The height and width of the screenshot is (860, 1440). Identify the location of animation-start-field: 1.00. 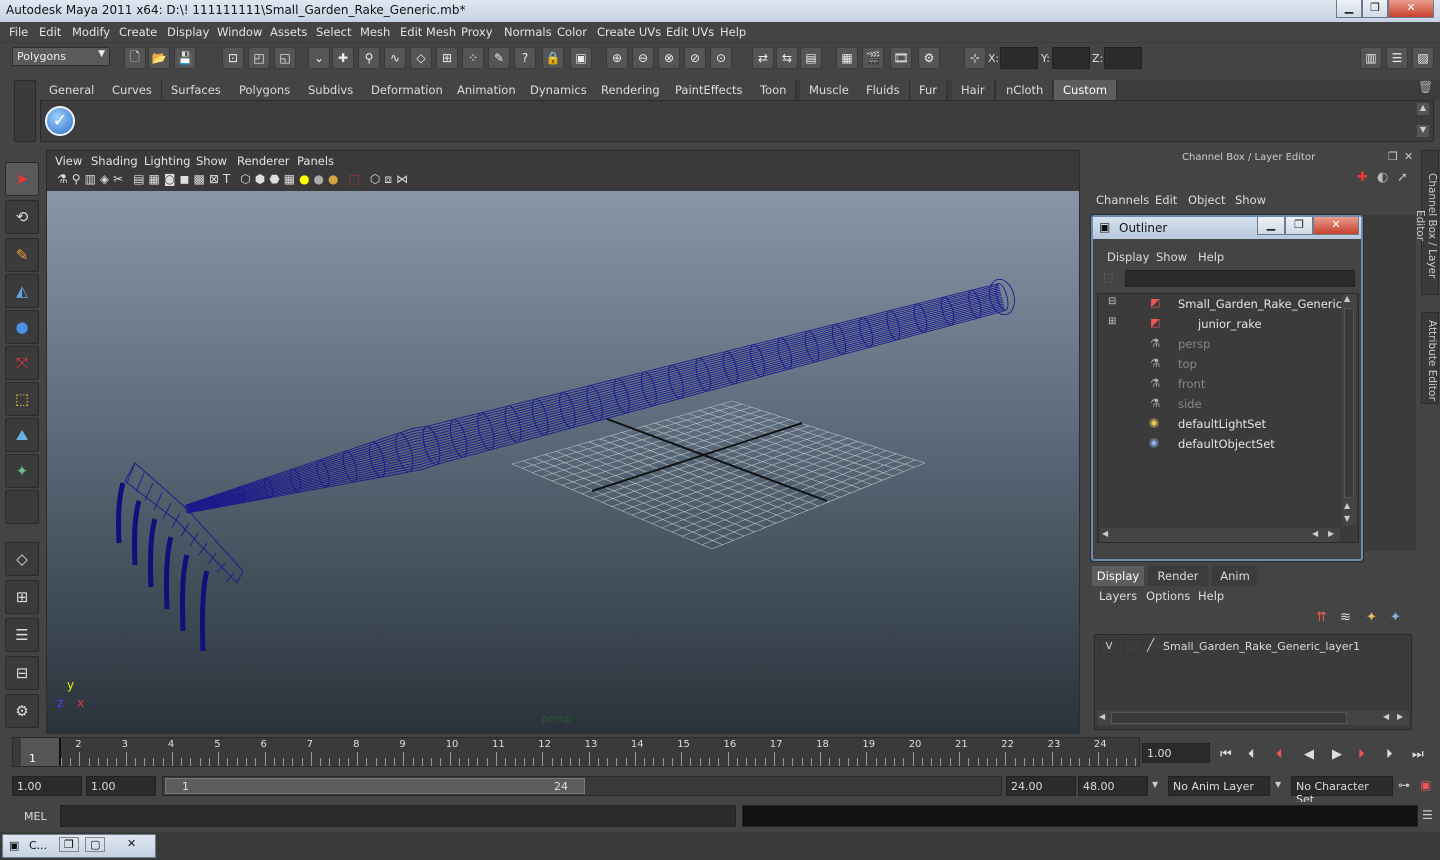
(47, 786).